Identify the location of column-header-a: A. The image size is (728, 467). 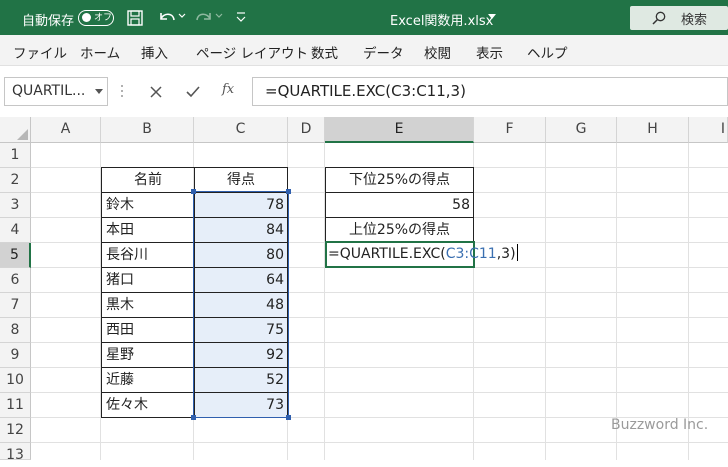
(66, 130).